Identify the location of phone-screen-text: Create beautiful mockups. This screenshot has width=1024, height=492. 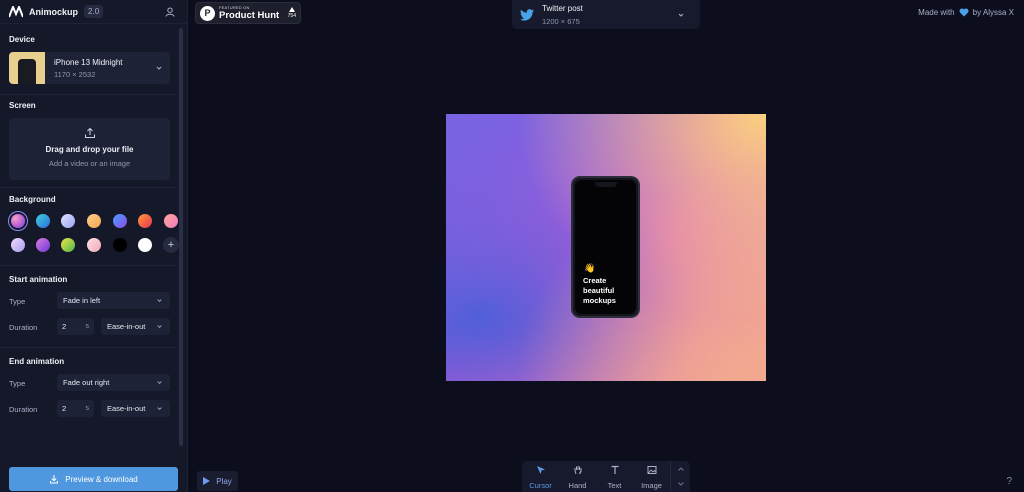
(599, 291).